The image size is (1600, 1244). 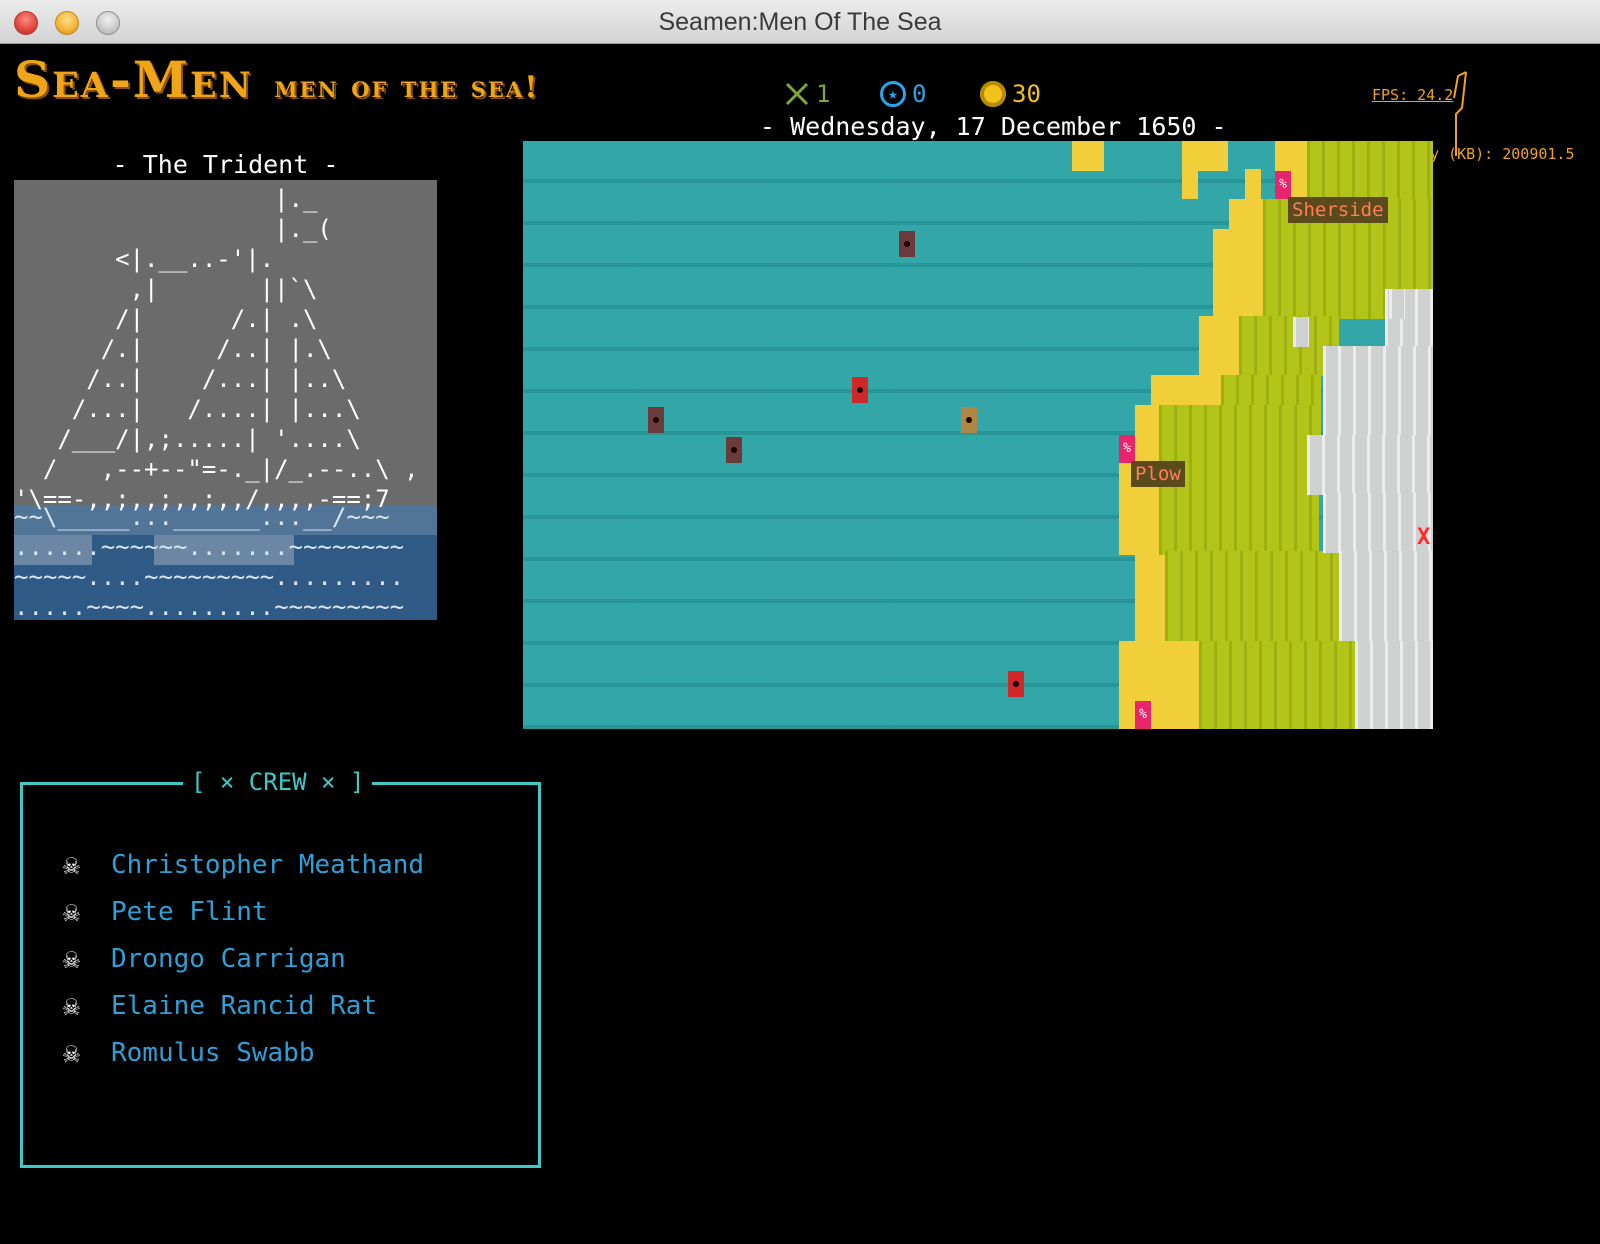 What do you see at coordinates (228, 958) in the screenshot?
I see `crew-member-name: Drongo Carrigan` at bounding box center [228, 958].